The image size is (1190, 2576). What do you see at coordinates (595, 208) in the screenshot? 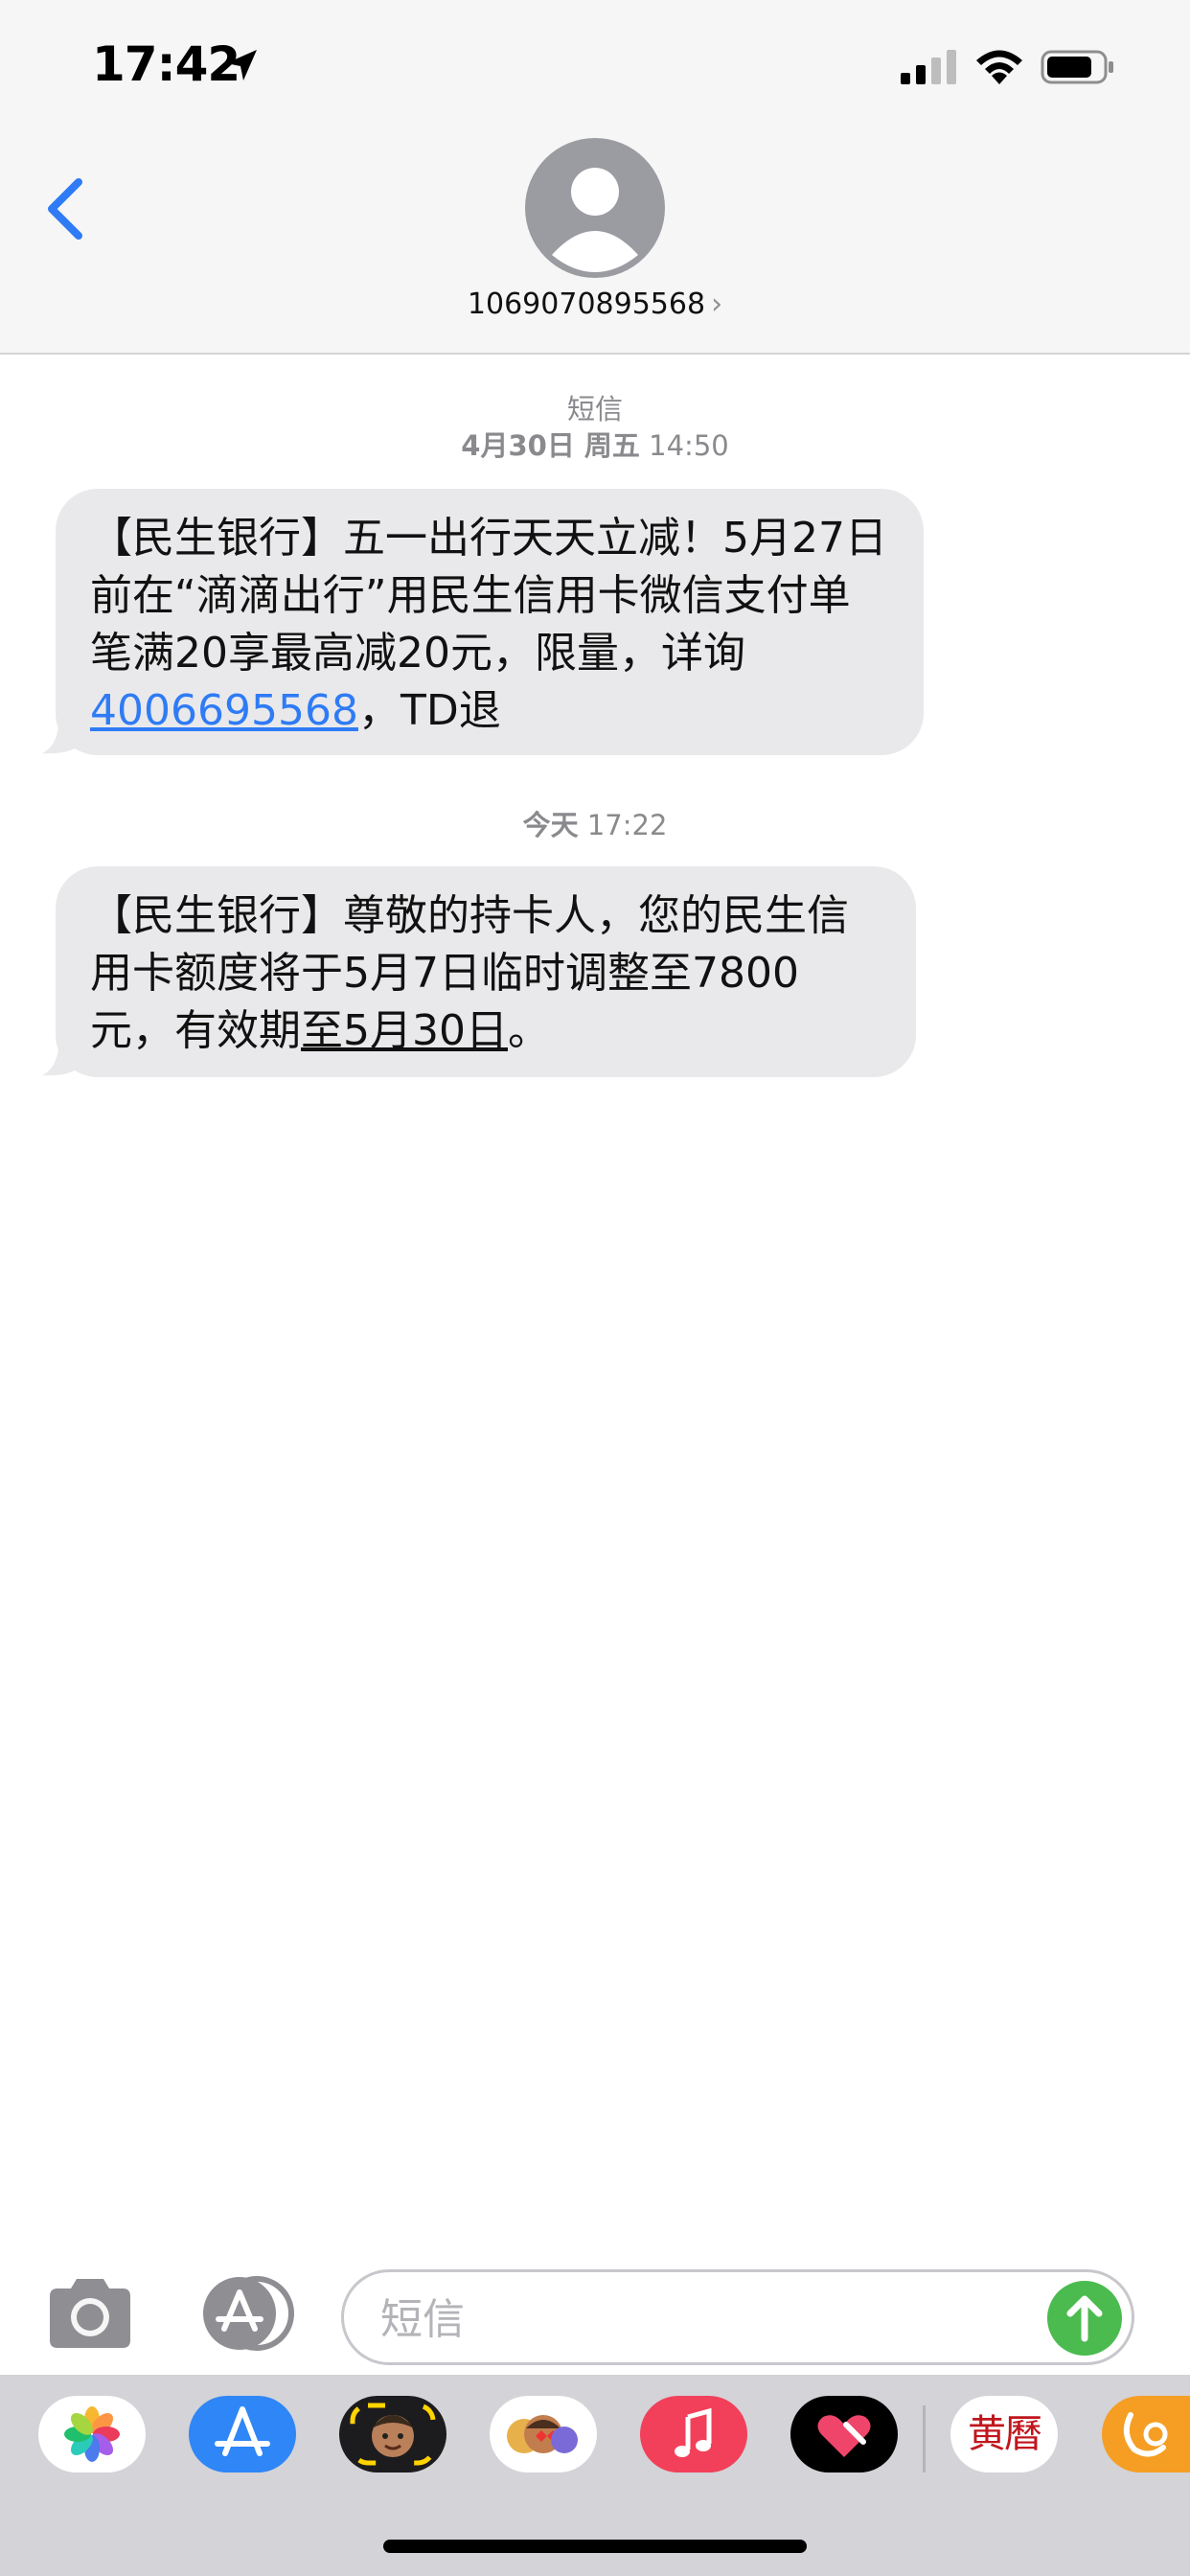
I see `contact-avatar-icon` at bounding box center [595, 208].